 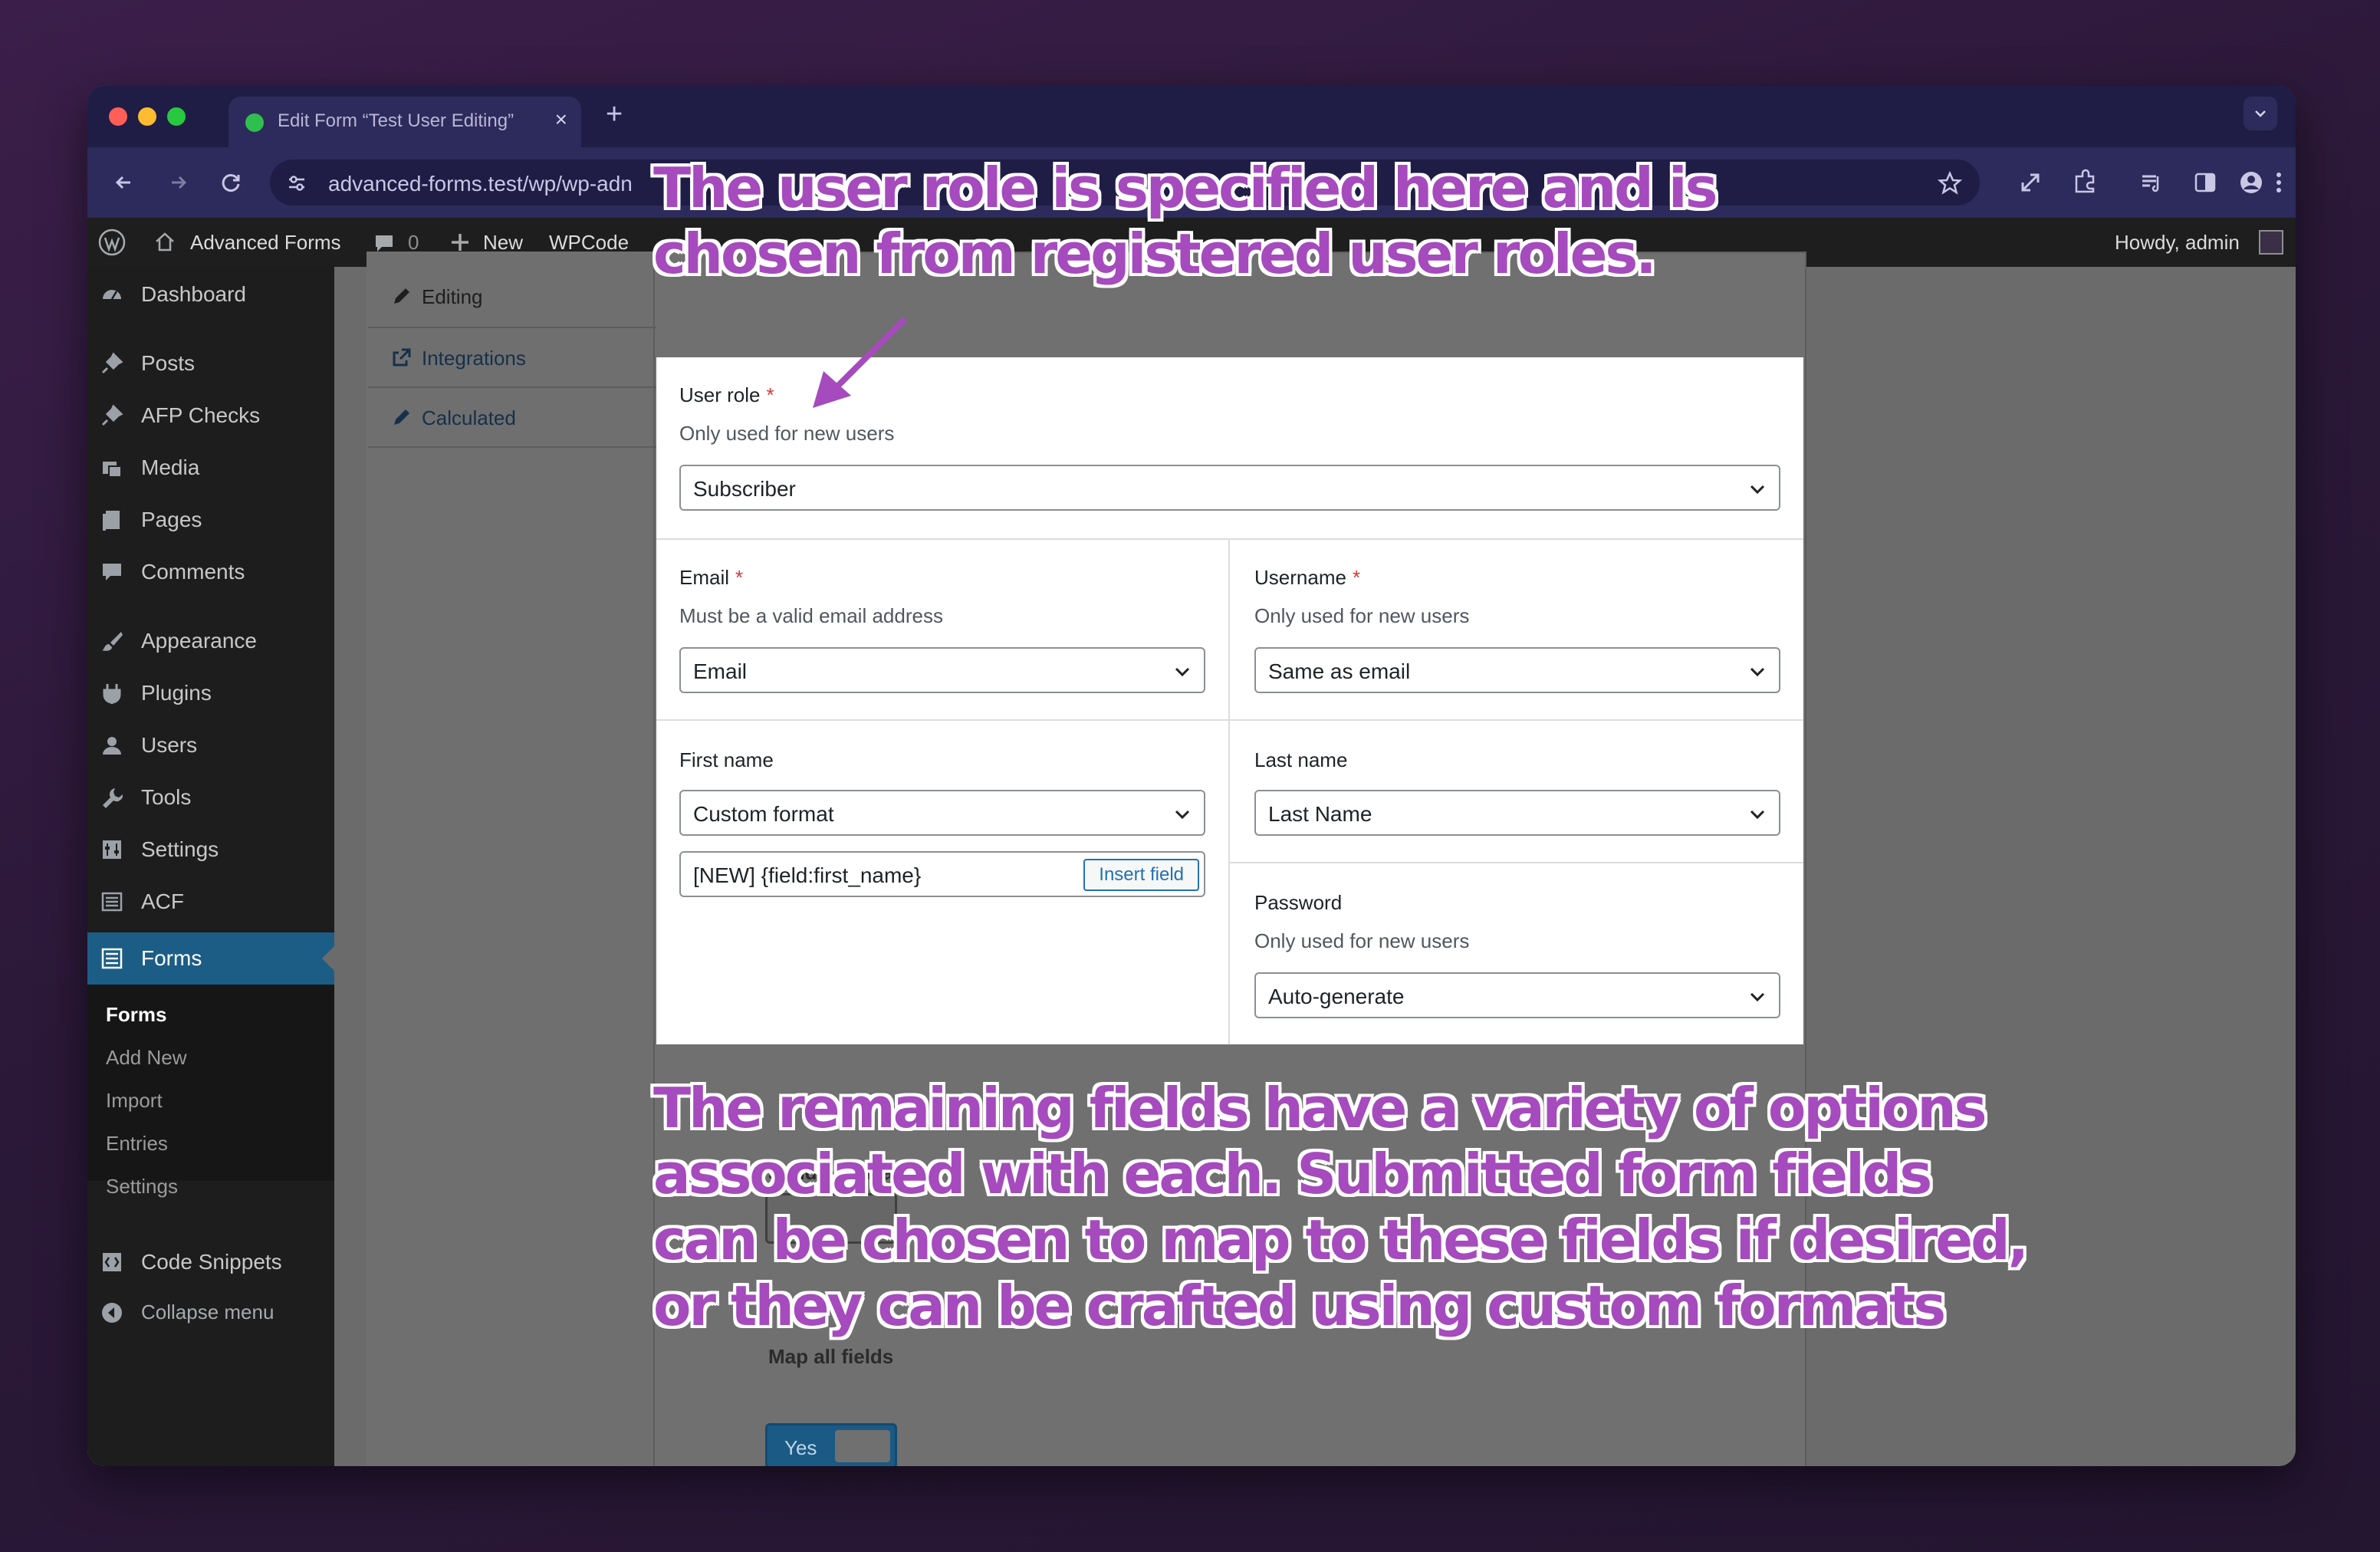 I want to click on sidebar-item-posts: Posts, so click(x=211, y=363).